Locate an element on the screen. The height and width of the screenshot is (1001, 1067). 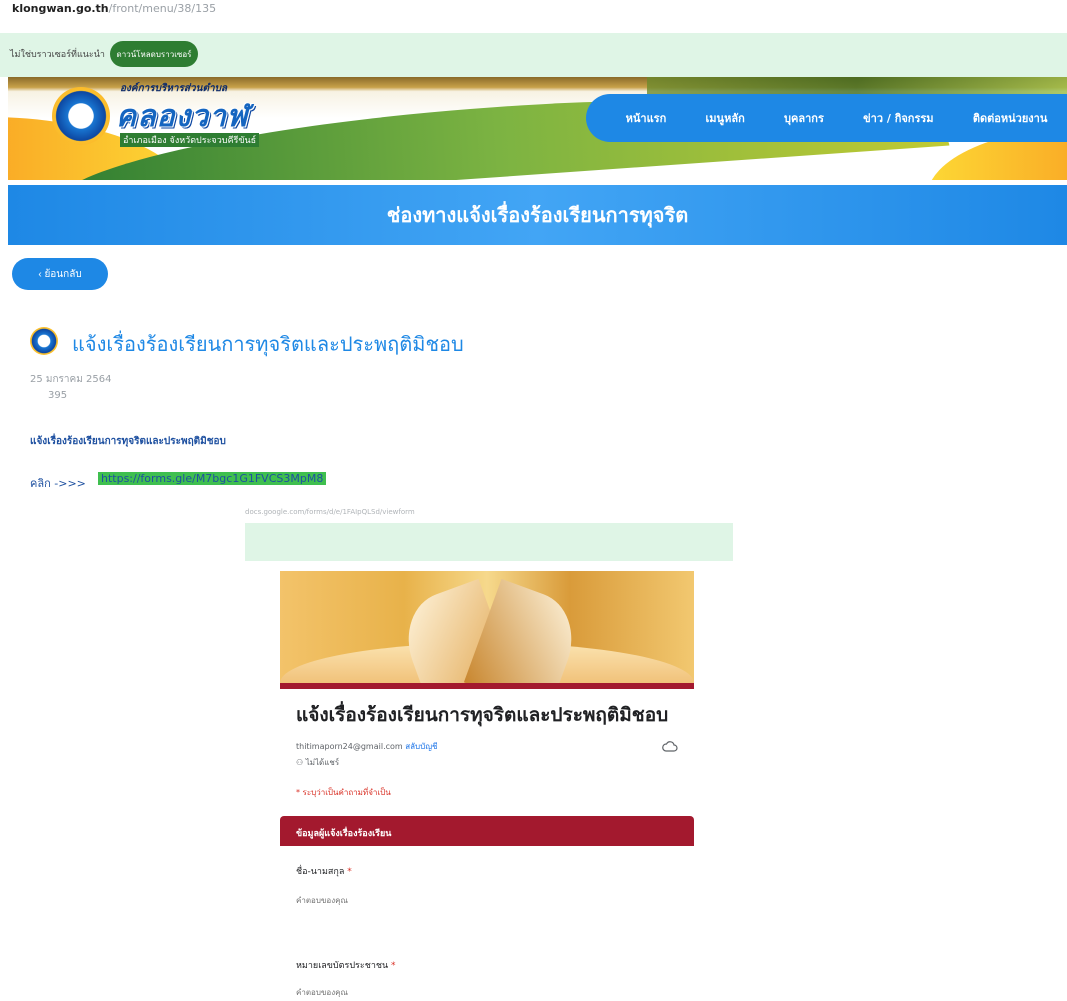
address-bar: klongwan.go.th/front/menu/38/135 is located at coordinates (114, 8).